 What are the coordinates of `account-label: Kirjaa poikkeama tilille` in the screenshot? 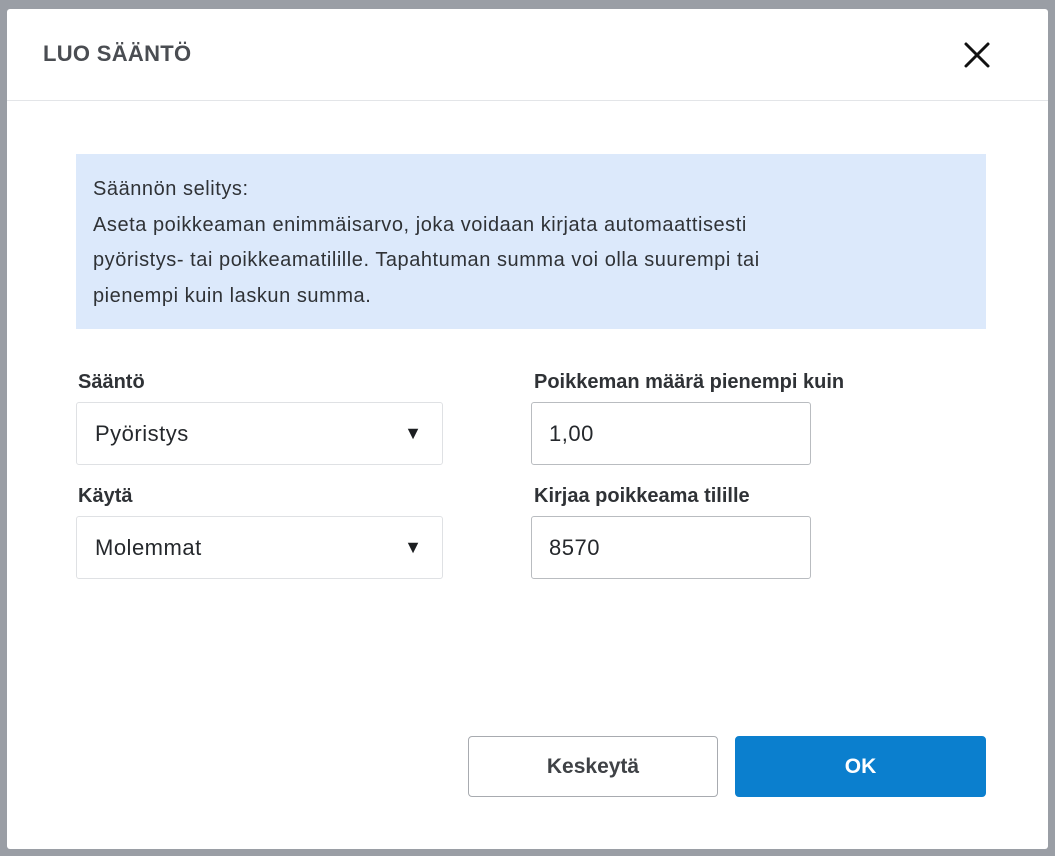 It's located at (642, 496).